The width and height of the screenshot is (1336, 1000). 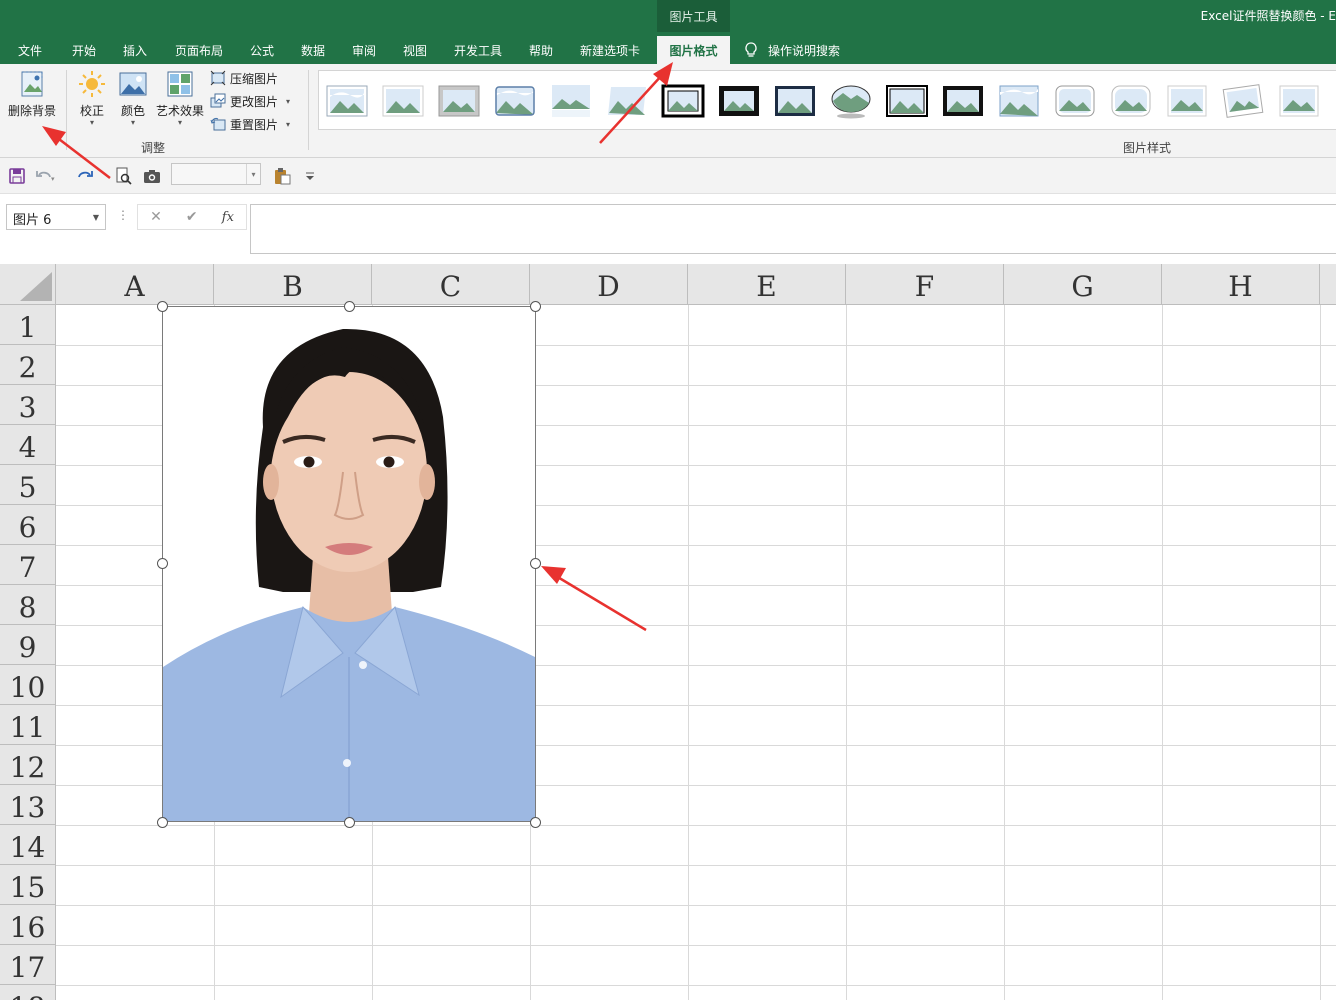 What do you see at coordinates (218, 78) in the screenshot?
I see `compress-icon` at bounding box center [218, 78].